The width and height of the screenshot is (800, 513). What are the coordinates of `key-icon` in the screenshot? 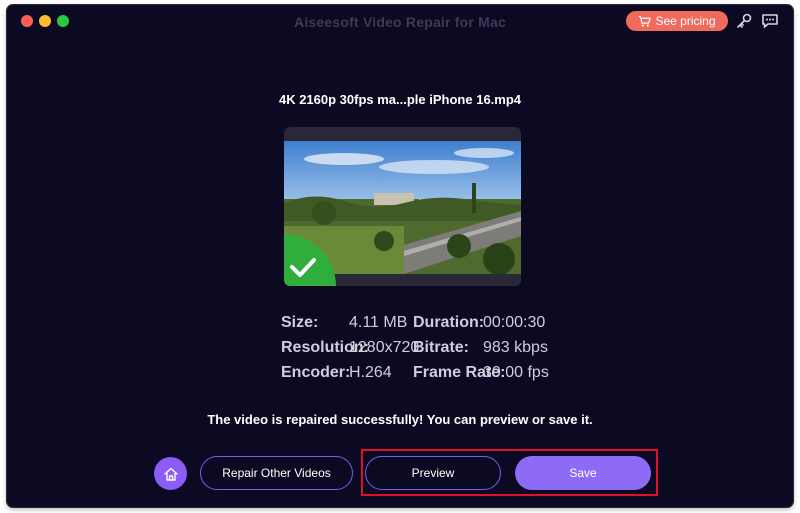 It's located at (744, 21).